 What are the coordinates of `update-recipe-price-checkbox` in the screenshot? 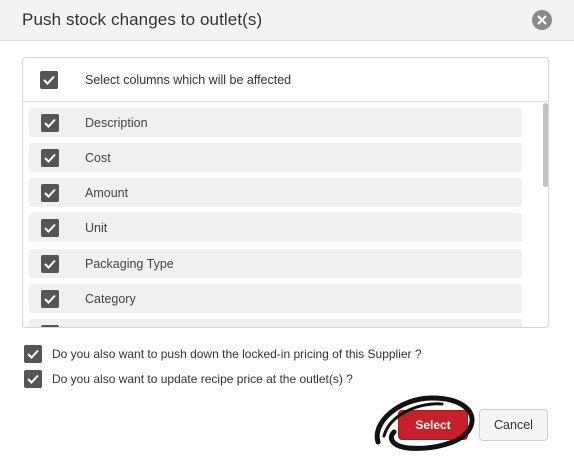 It's located at (33, 379).